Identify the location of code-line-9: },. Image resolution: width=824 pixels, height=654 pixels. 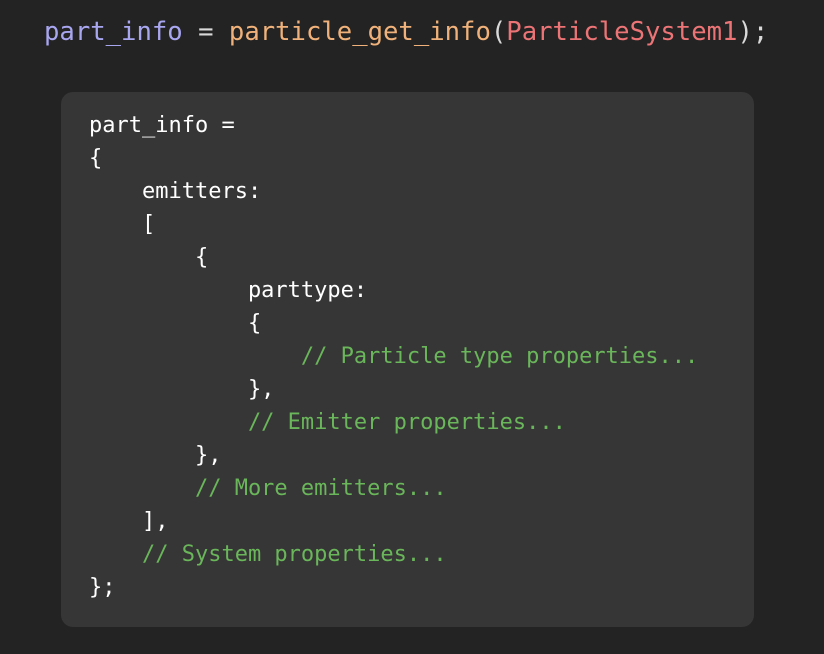
(182, 389).